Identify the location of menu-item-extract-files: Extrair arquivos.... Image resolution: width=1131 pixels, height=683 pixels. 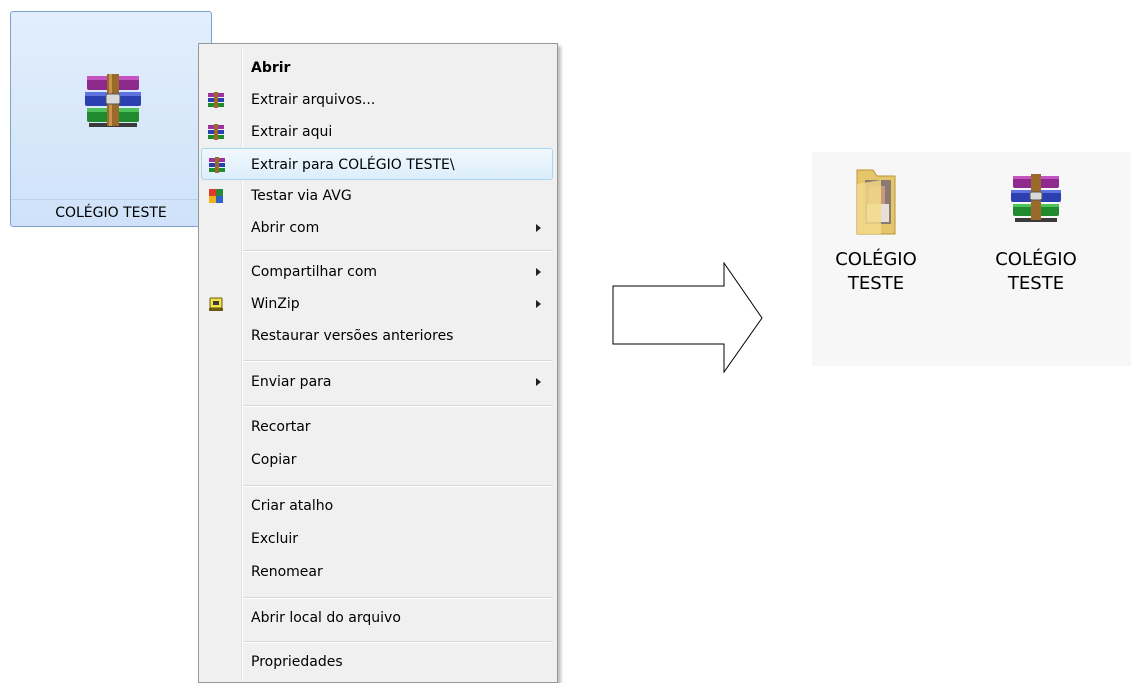
(377, 100).